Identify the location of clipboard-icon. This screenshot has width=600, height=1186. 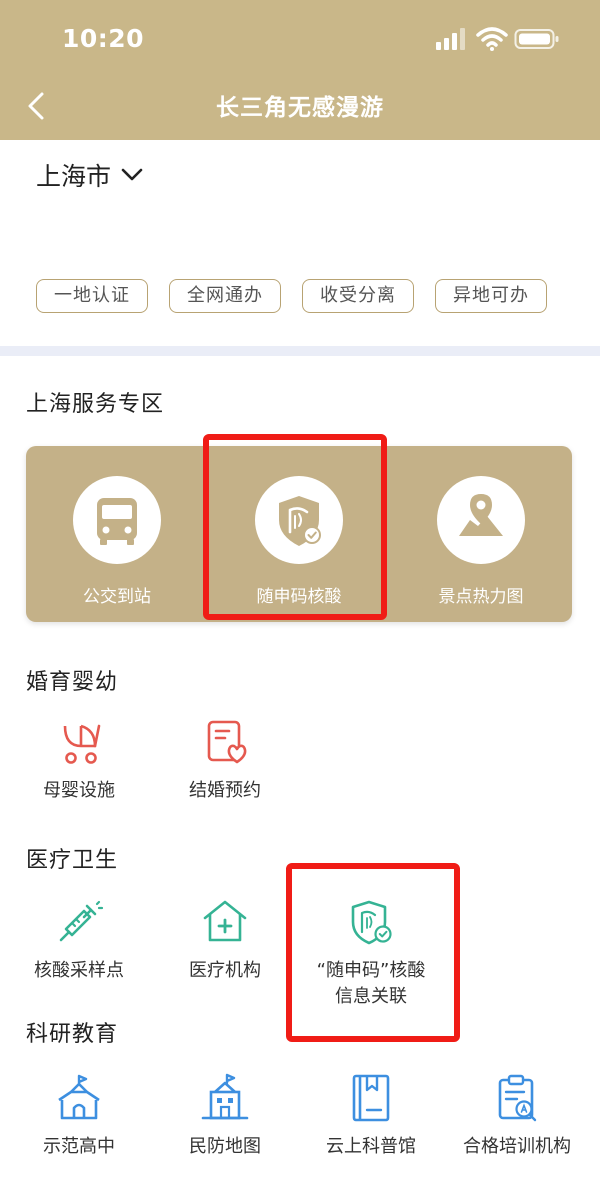
(517, 1098).